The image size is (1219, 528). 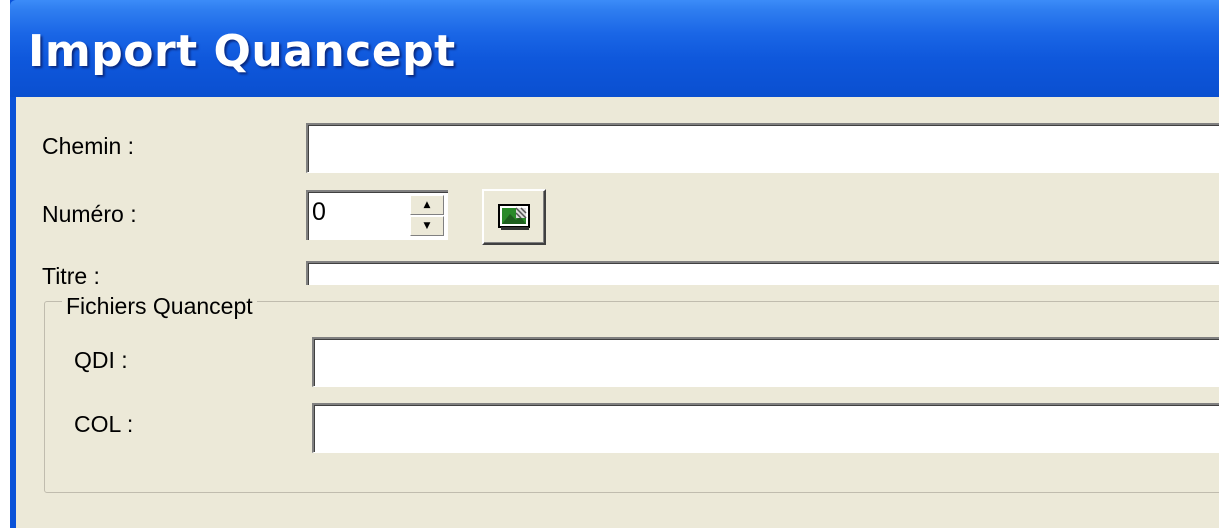 What do you see at coordinates (89, 214) in the screenshot?
I see `numero-label: Numéro :` at bounding box center [89, 214].